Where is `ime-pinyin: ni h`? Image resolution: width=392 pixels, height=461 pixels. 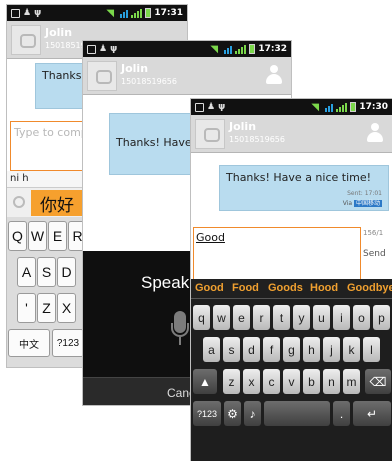 ime-pinyin: ni h is located at coordinates (19, 178).